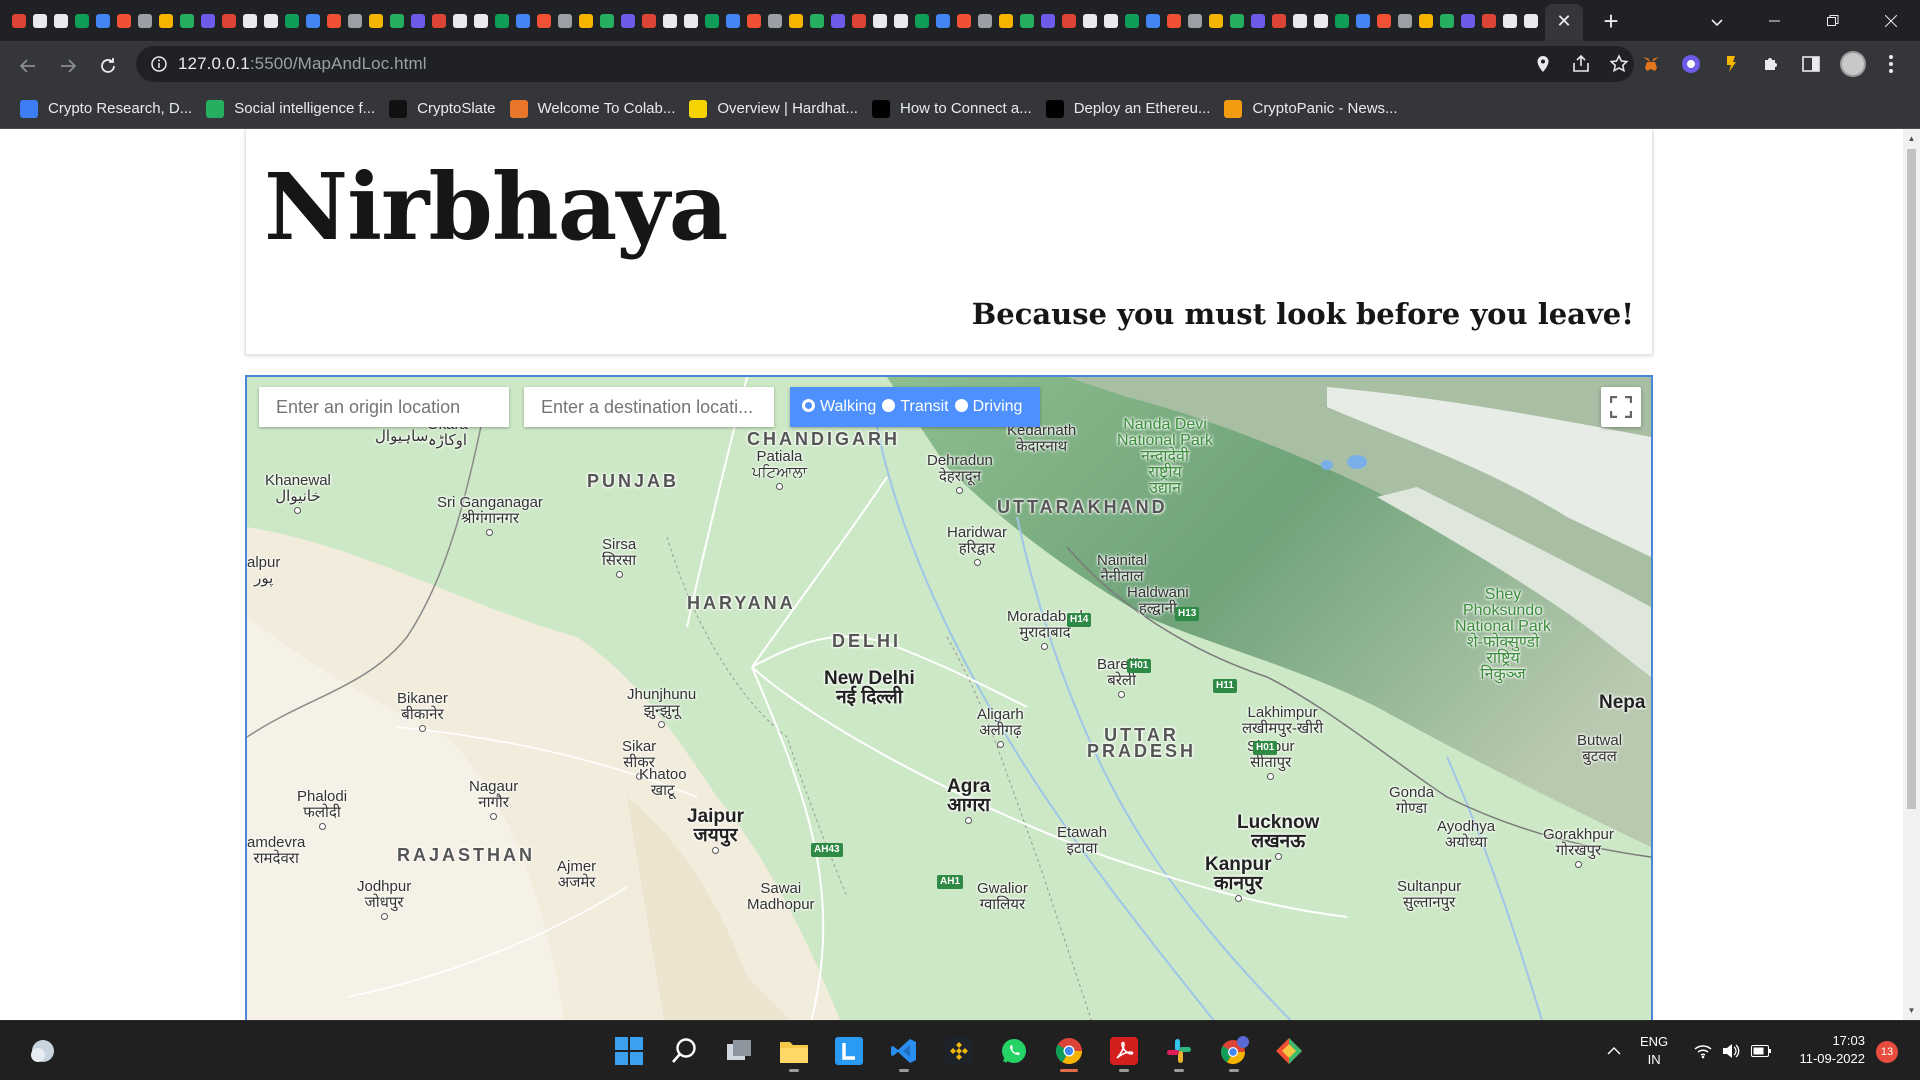 The height and width of the screenshot is (1080, 1920). Describe the element at coordinates (885, 64) in the screenshot. I see `address-bar: 127.0.0.1:5500/MapAndLoc.html` at that location.